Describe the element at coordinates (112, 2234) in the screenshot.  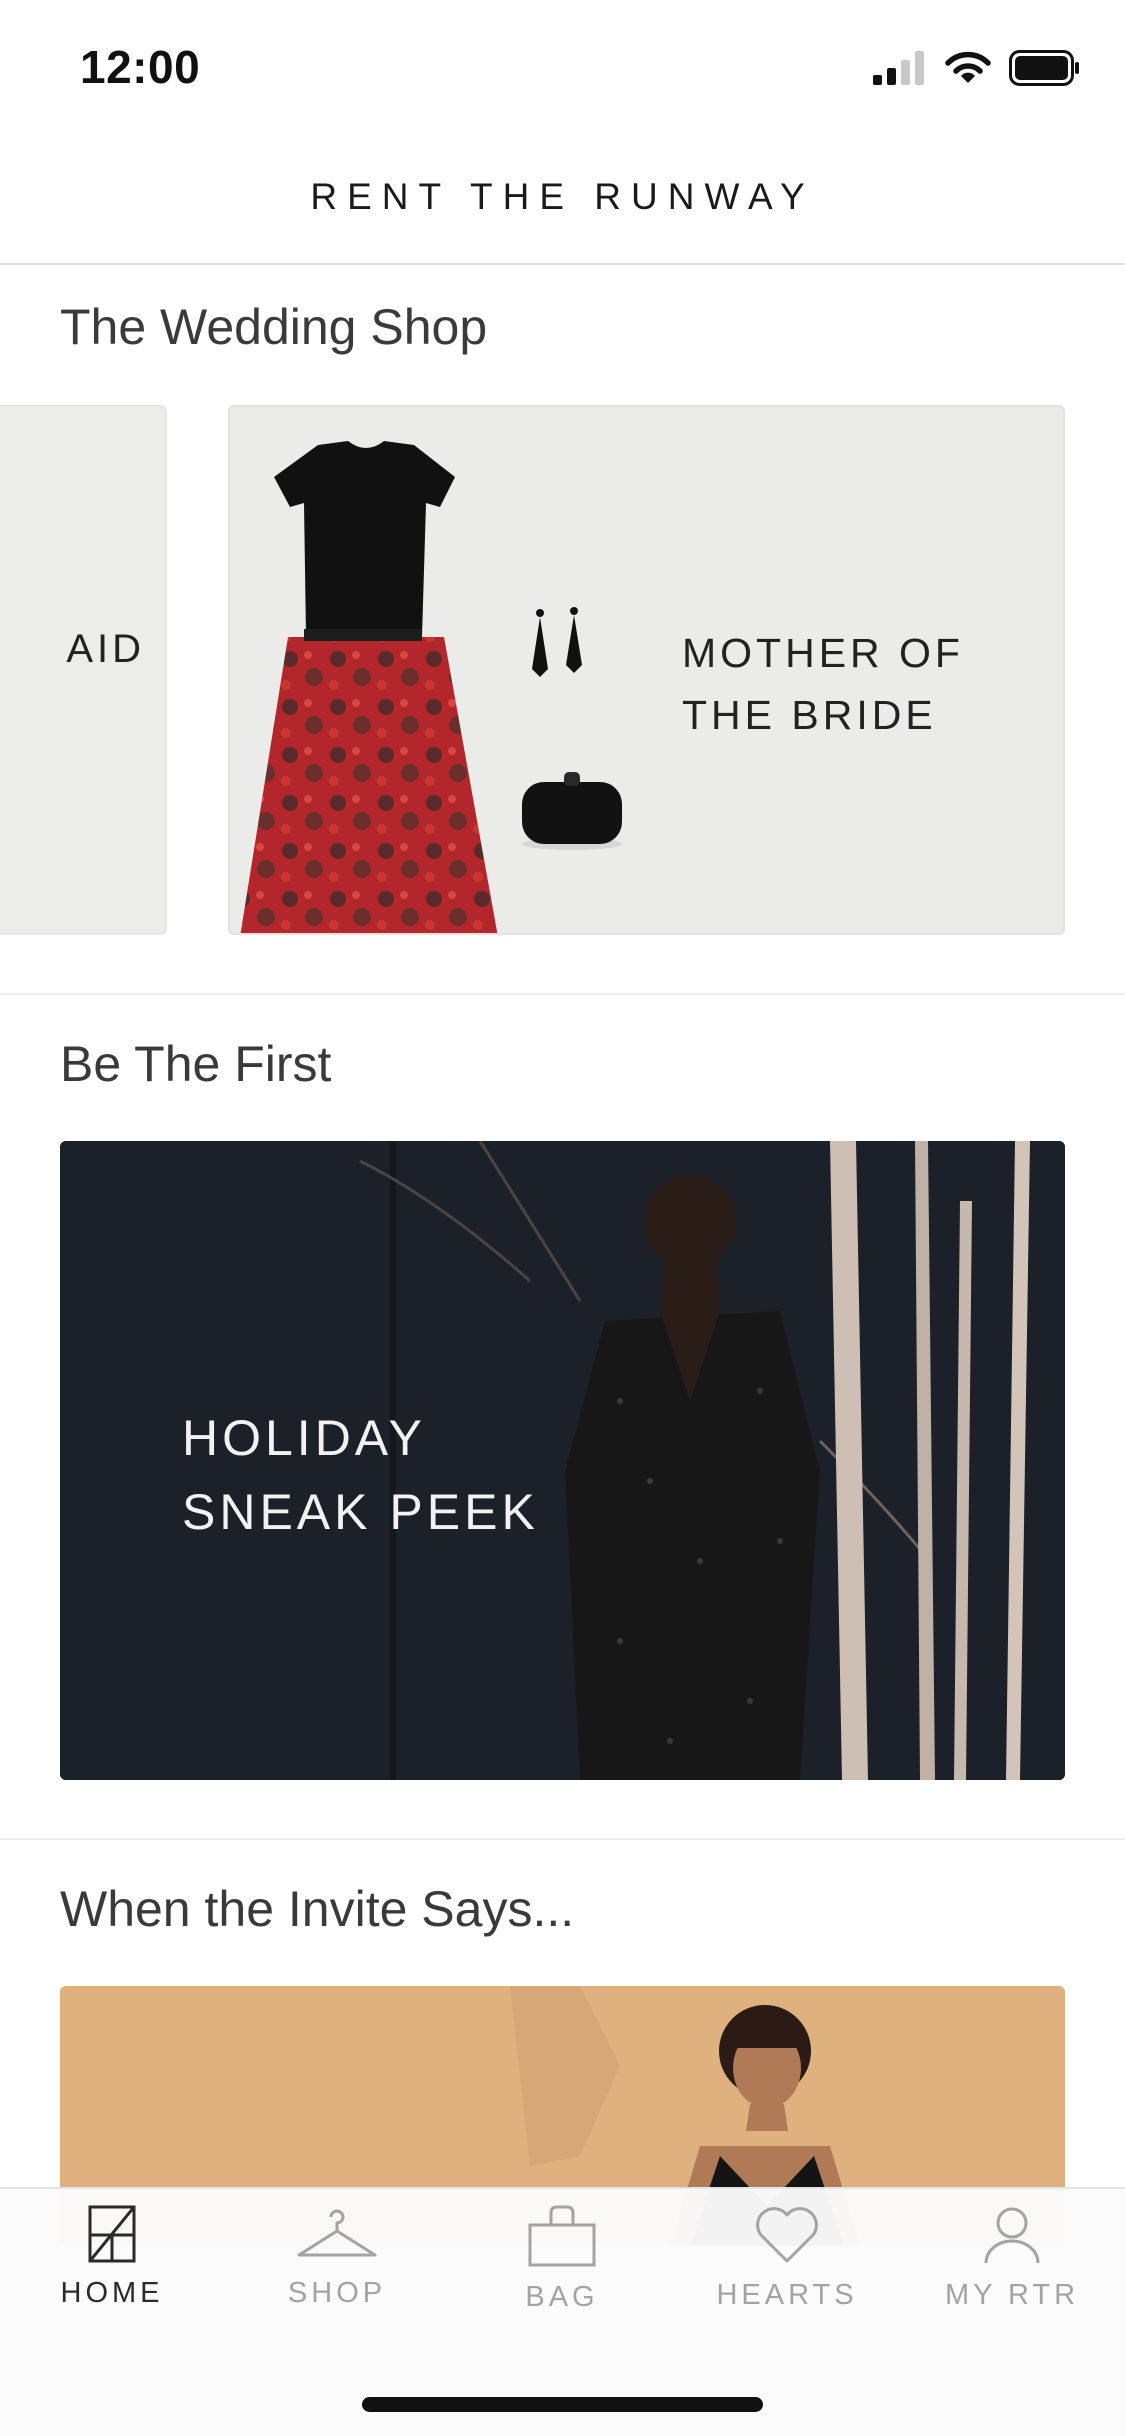
I see `home-icon` at that location.